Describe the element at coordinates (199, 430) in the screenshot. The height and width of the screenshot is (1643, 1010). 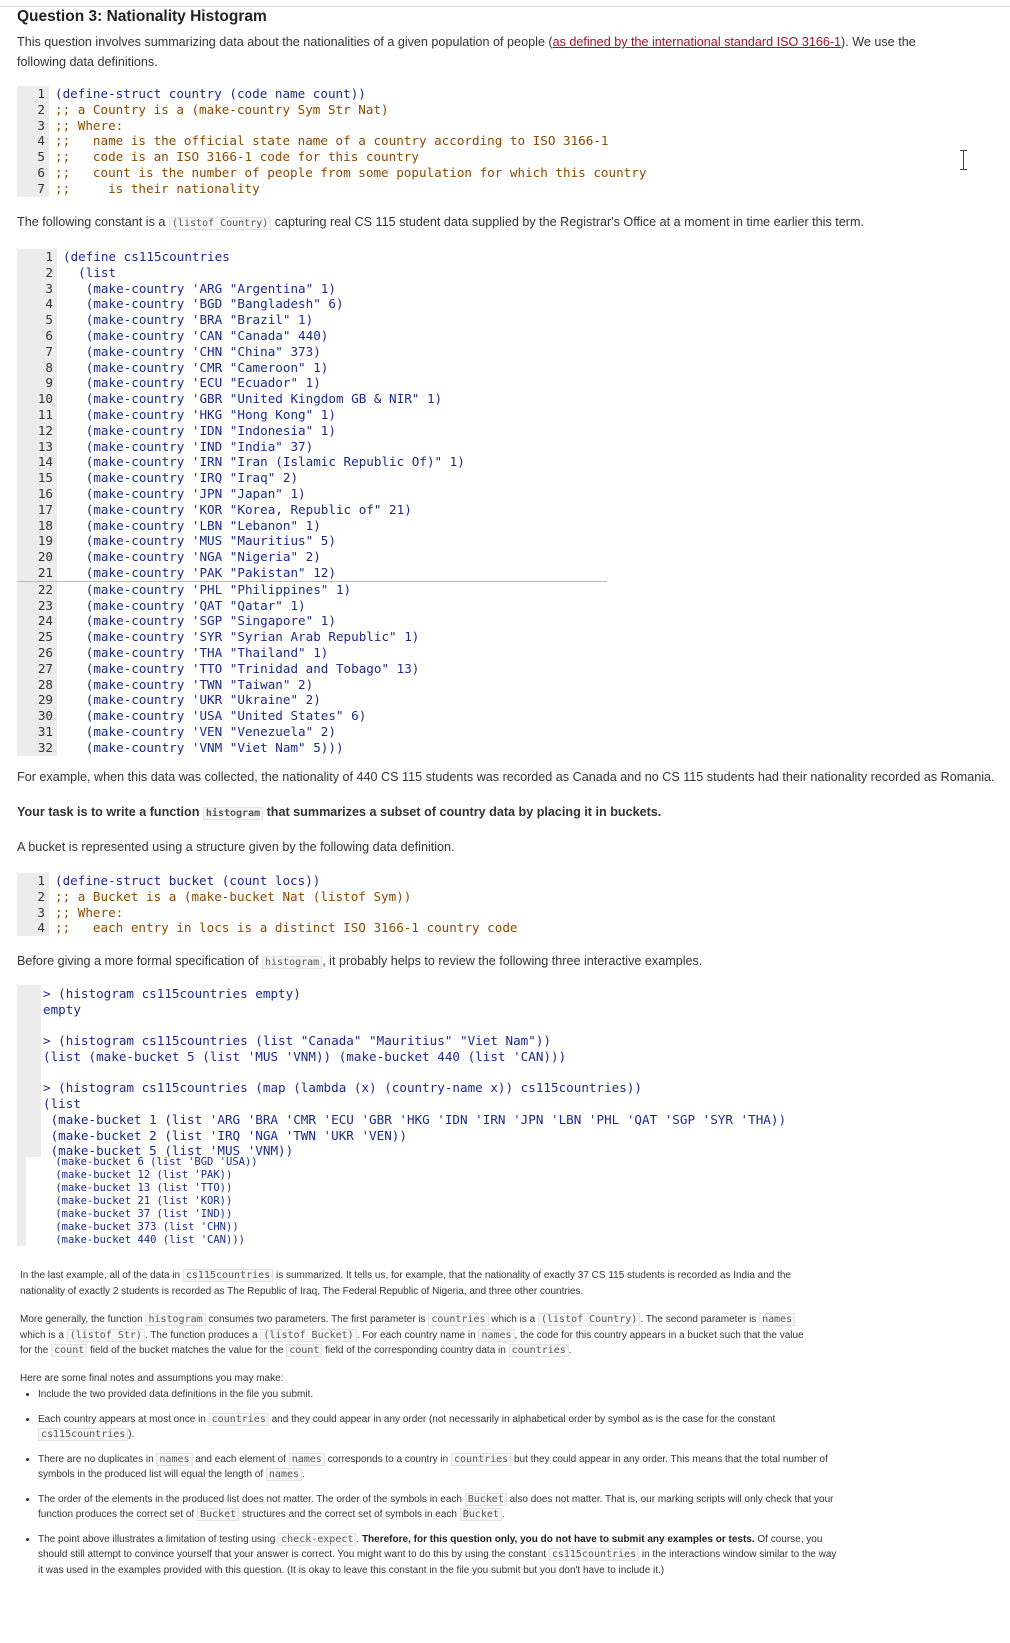
I see `code-text: (make-country 'IDN "Indonesia" 1)` at that location.